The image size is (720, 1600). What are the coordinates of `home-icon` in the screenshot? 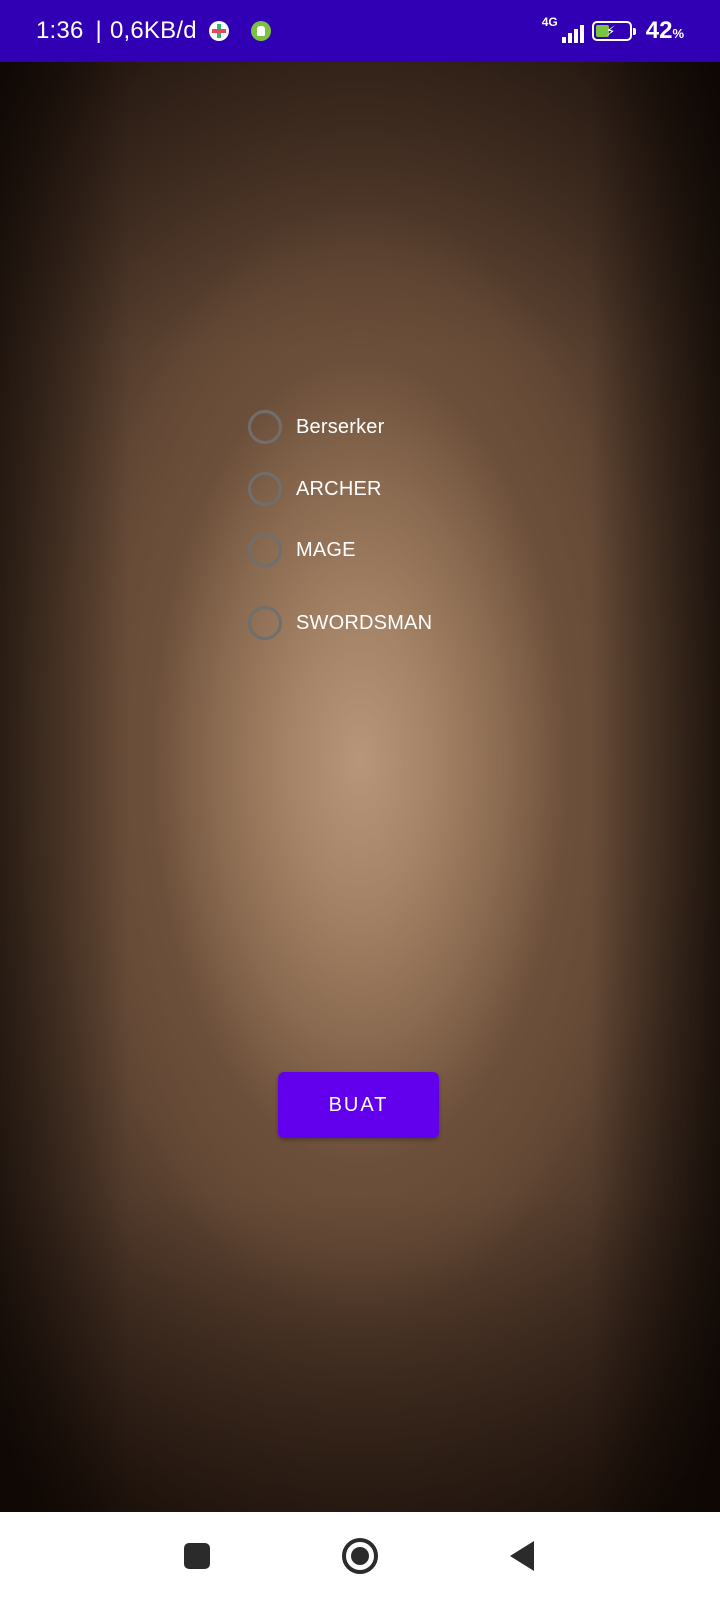 It's located at (360, 1556).